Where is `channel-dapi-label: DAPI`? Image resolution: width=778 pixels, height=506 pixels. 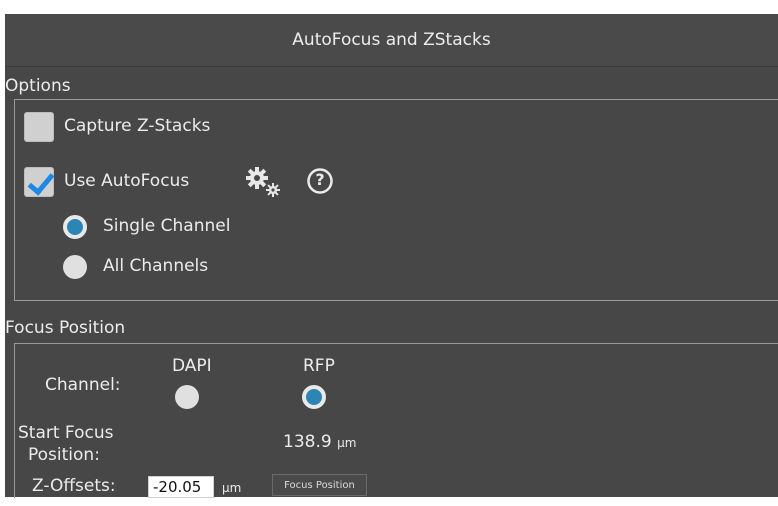 channel-dapi-label: DAPI is located at coordinates (192, 366).